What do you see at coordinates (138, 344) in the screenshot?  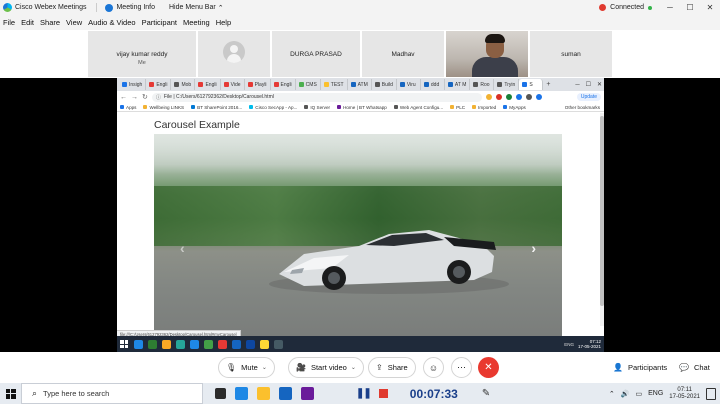 I see `edge-icon` at bounding box center [138, 344].